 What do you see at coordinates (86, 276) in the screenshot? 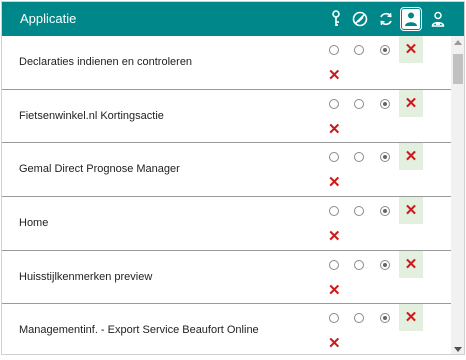
I see `application-name: Huisstijlkenmerken preview` at bounding box center [86, 276].